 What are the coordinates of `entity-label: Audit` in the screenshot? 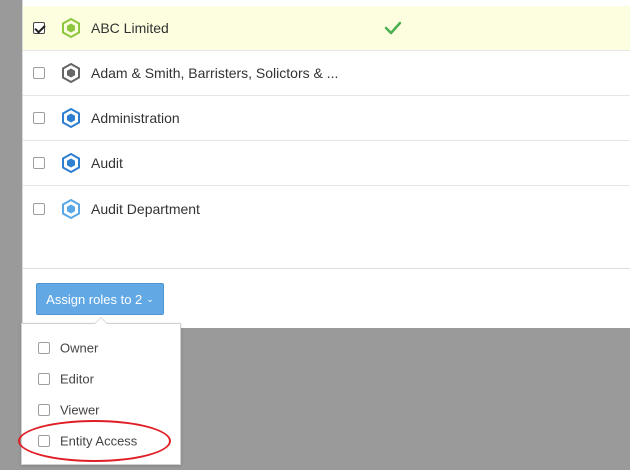 It's located at (107, 163).